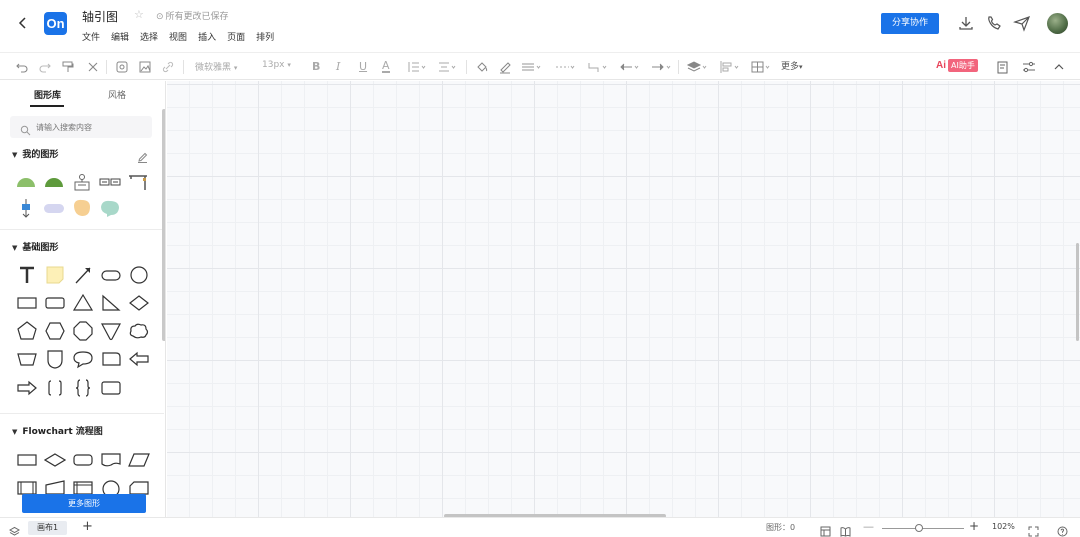  Describe the element at coordinates (447, 67) in the screenshot. I see `align-icon` at that location.